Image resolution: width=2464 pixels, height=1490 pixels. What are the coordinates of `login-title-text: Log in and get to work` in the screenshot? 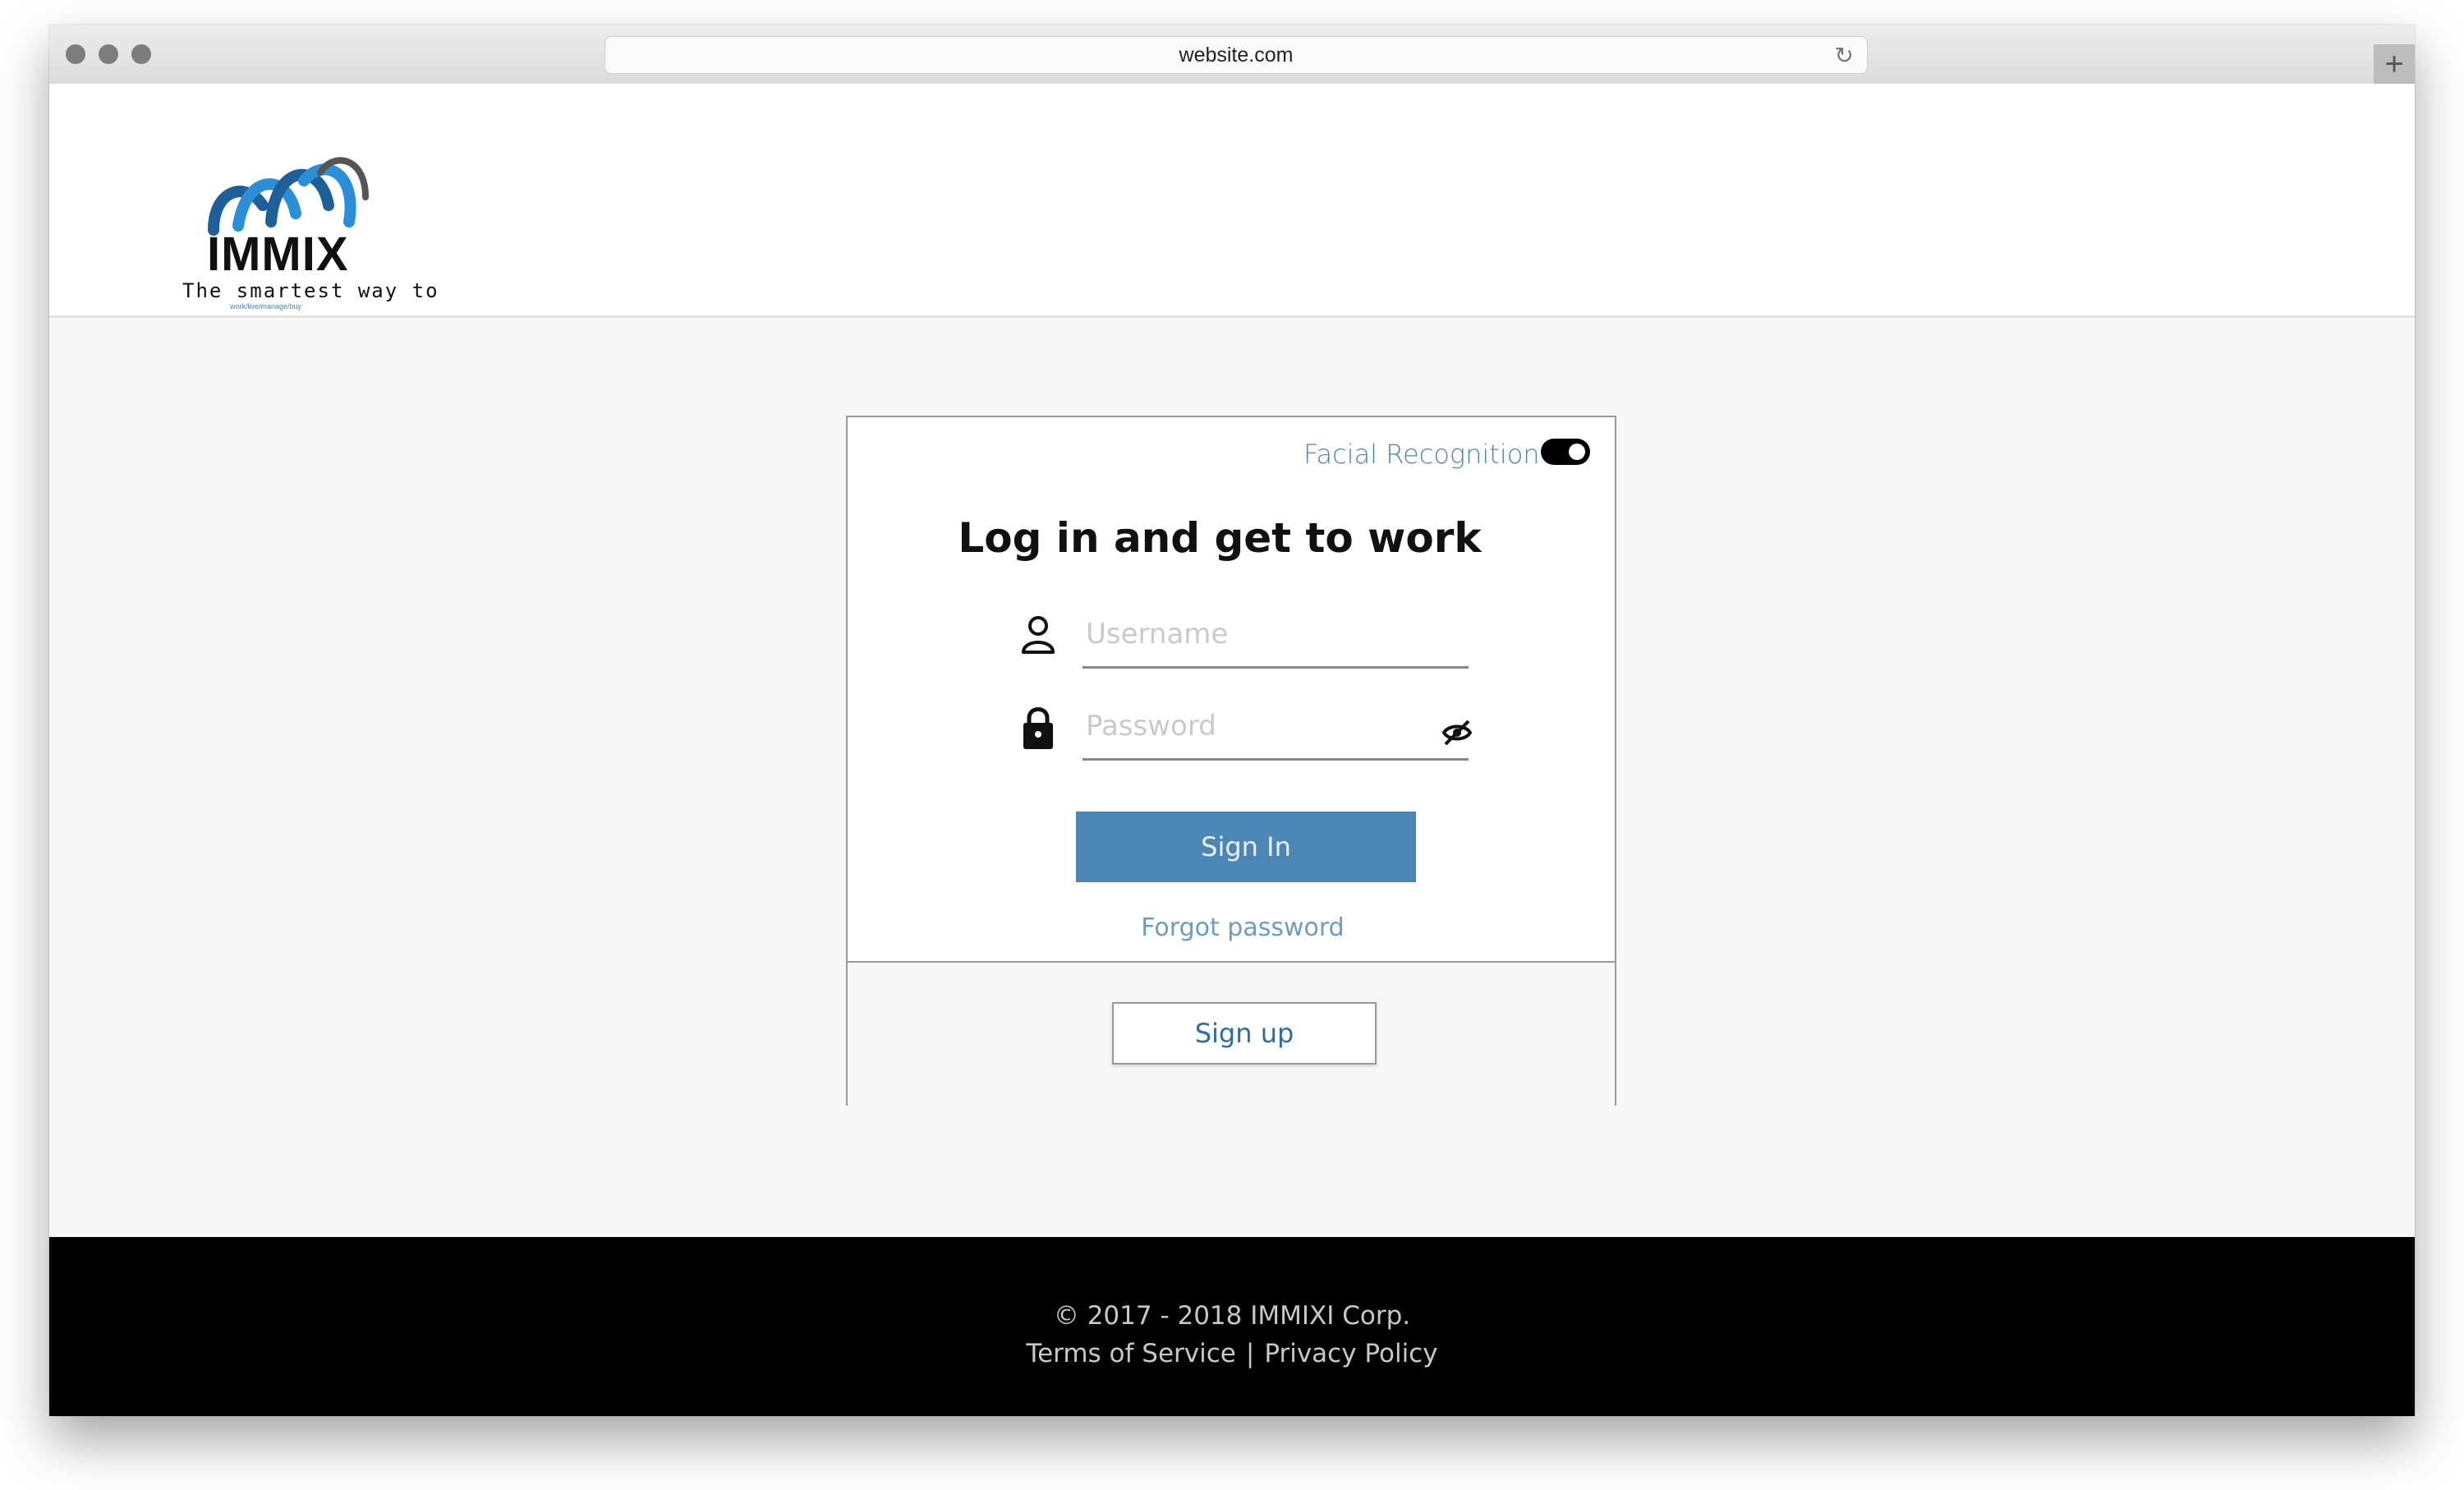 It's located at (1220, 538).